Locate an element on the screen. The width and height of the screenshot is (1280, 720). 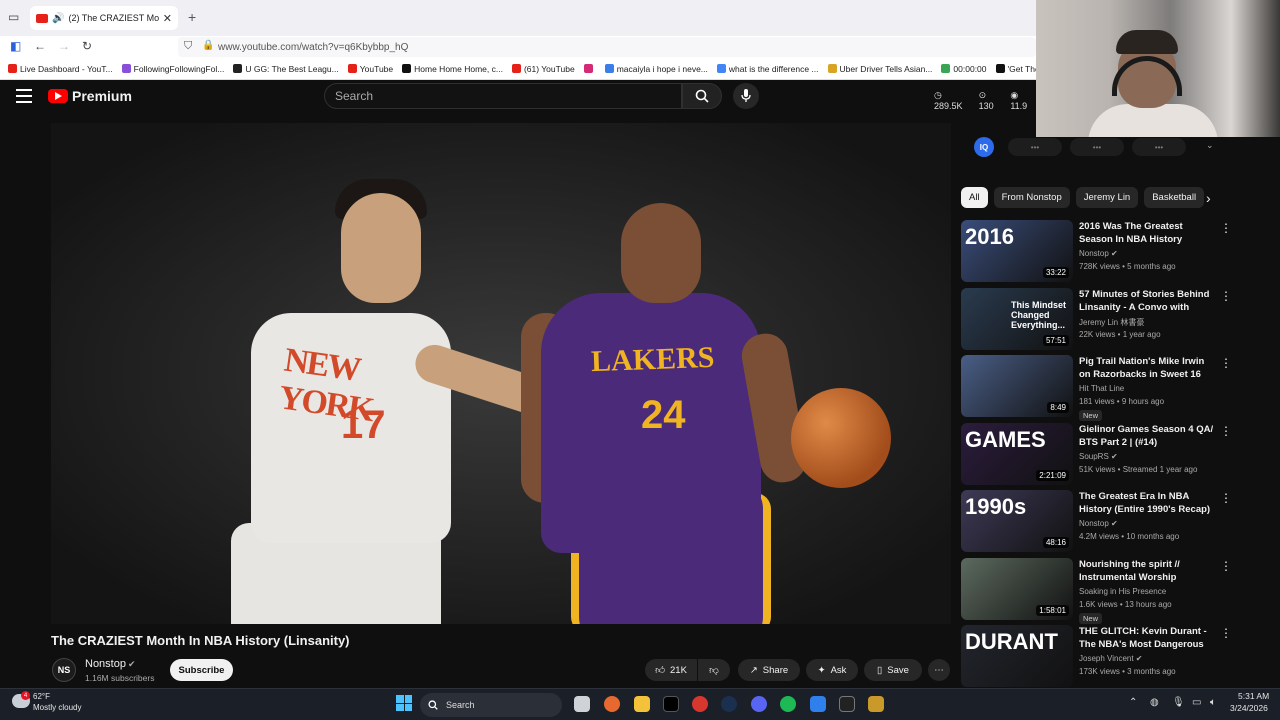
channel-name: Nonstop is located at coordinates (105, 664).